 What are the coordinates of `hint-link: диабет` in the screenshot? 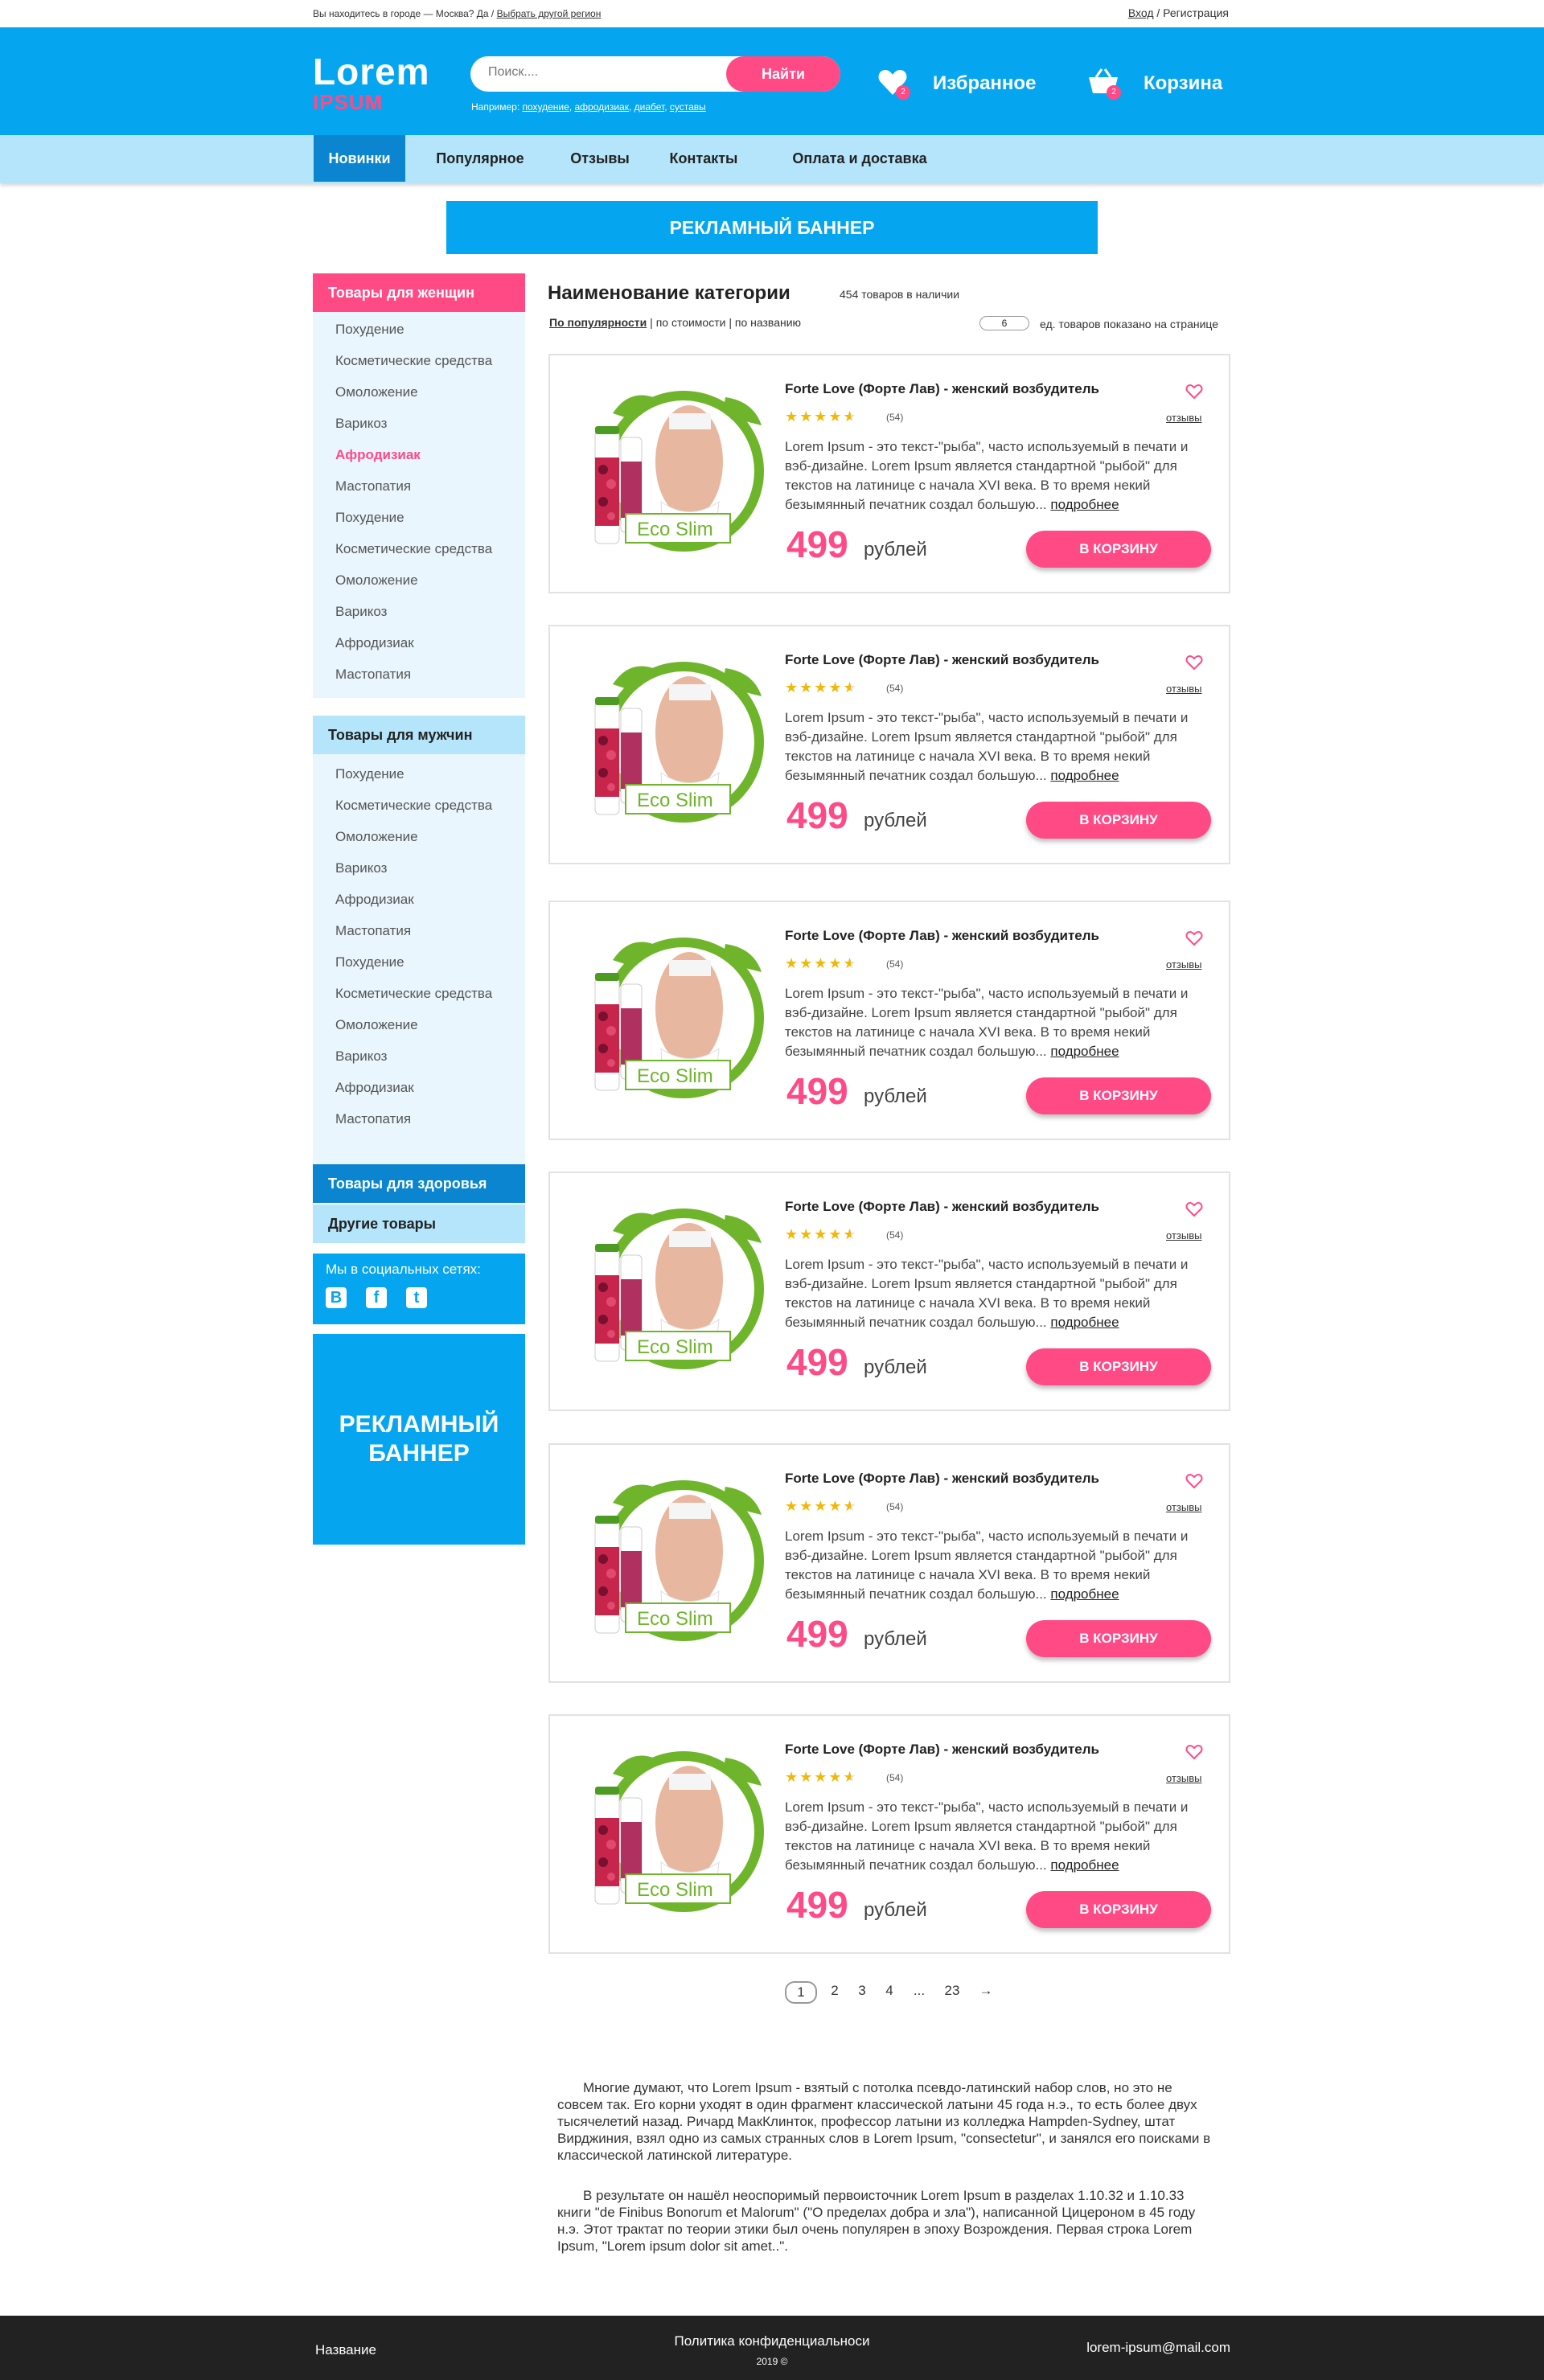 It's located at (649, 107).